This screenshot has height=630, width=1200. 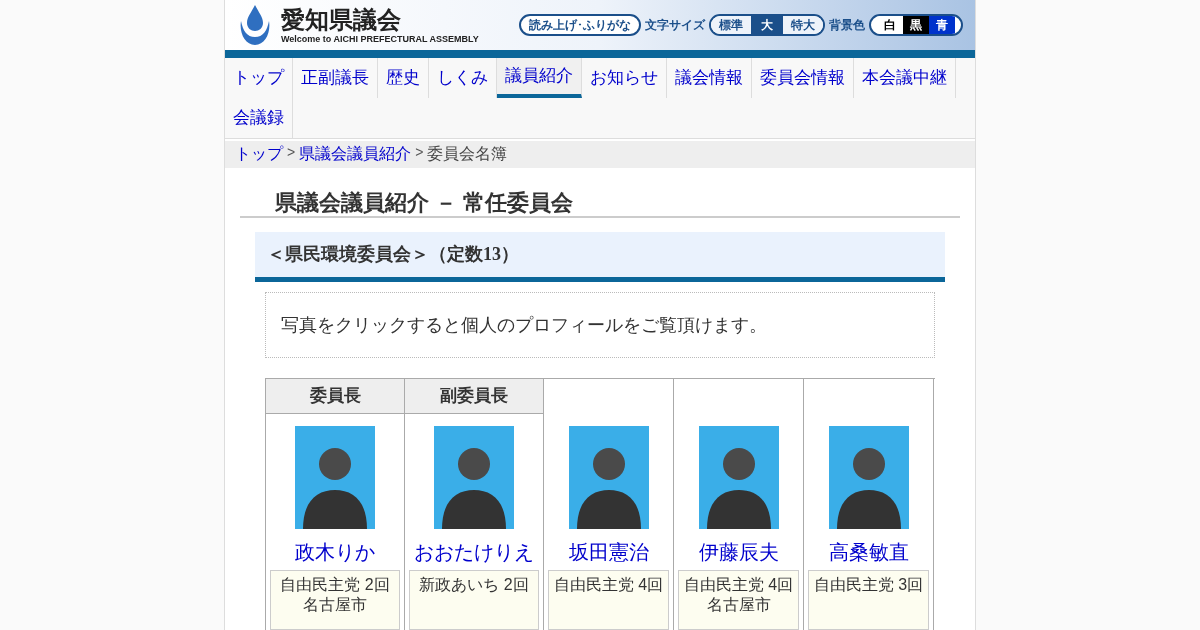 I want to click on reader-button: 読み上げ･ふりがな, so click(x=580, y=25).